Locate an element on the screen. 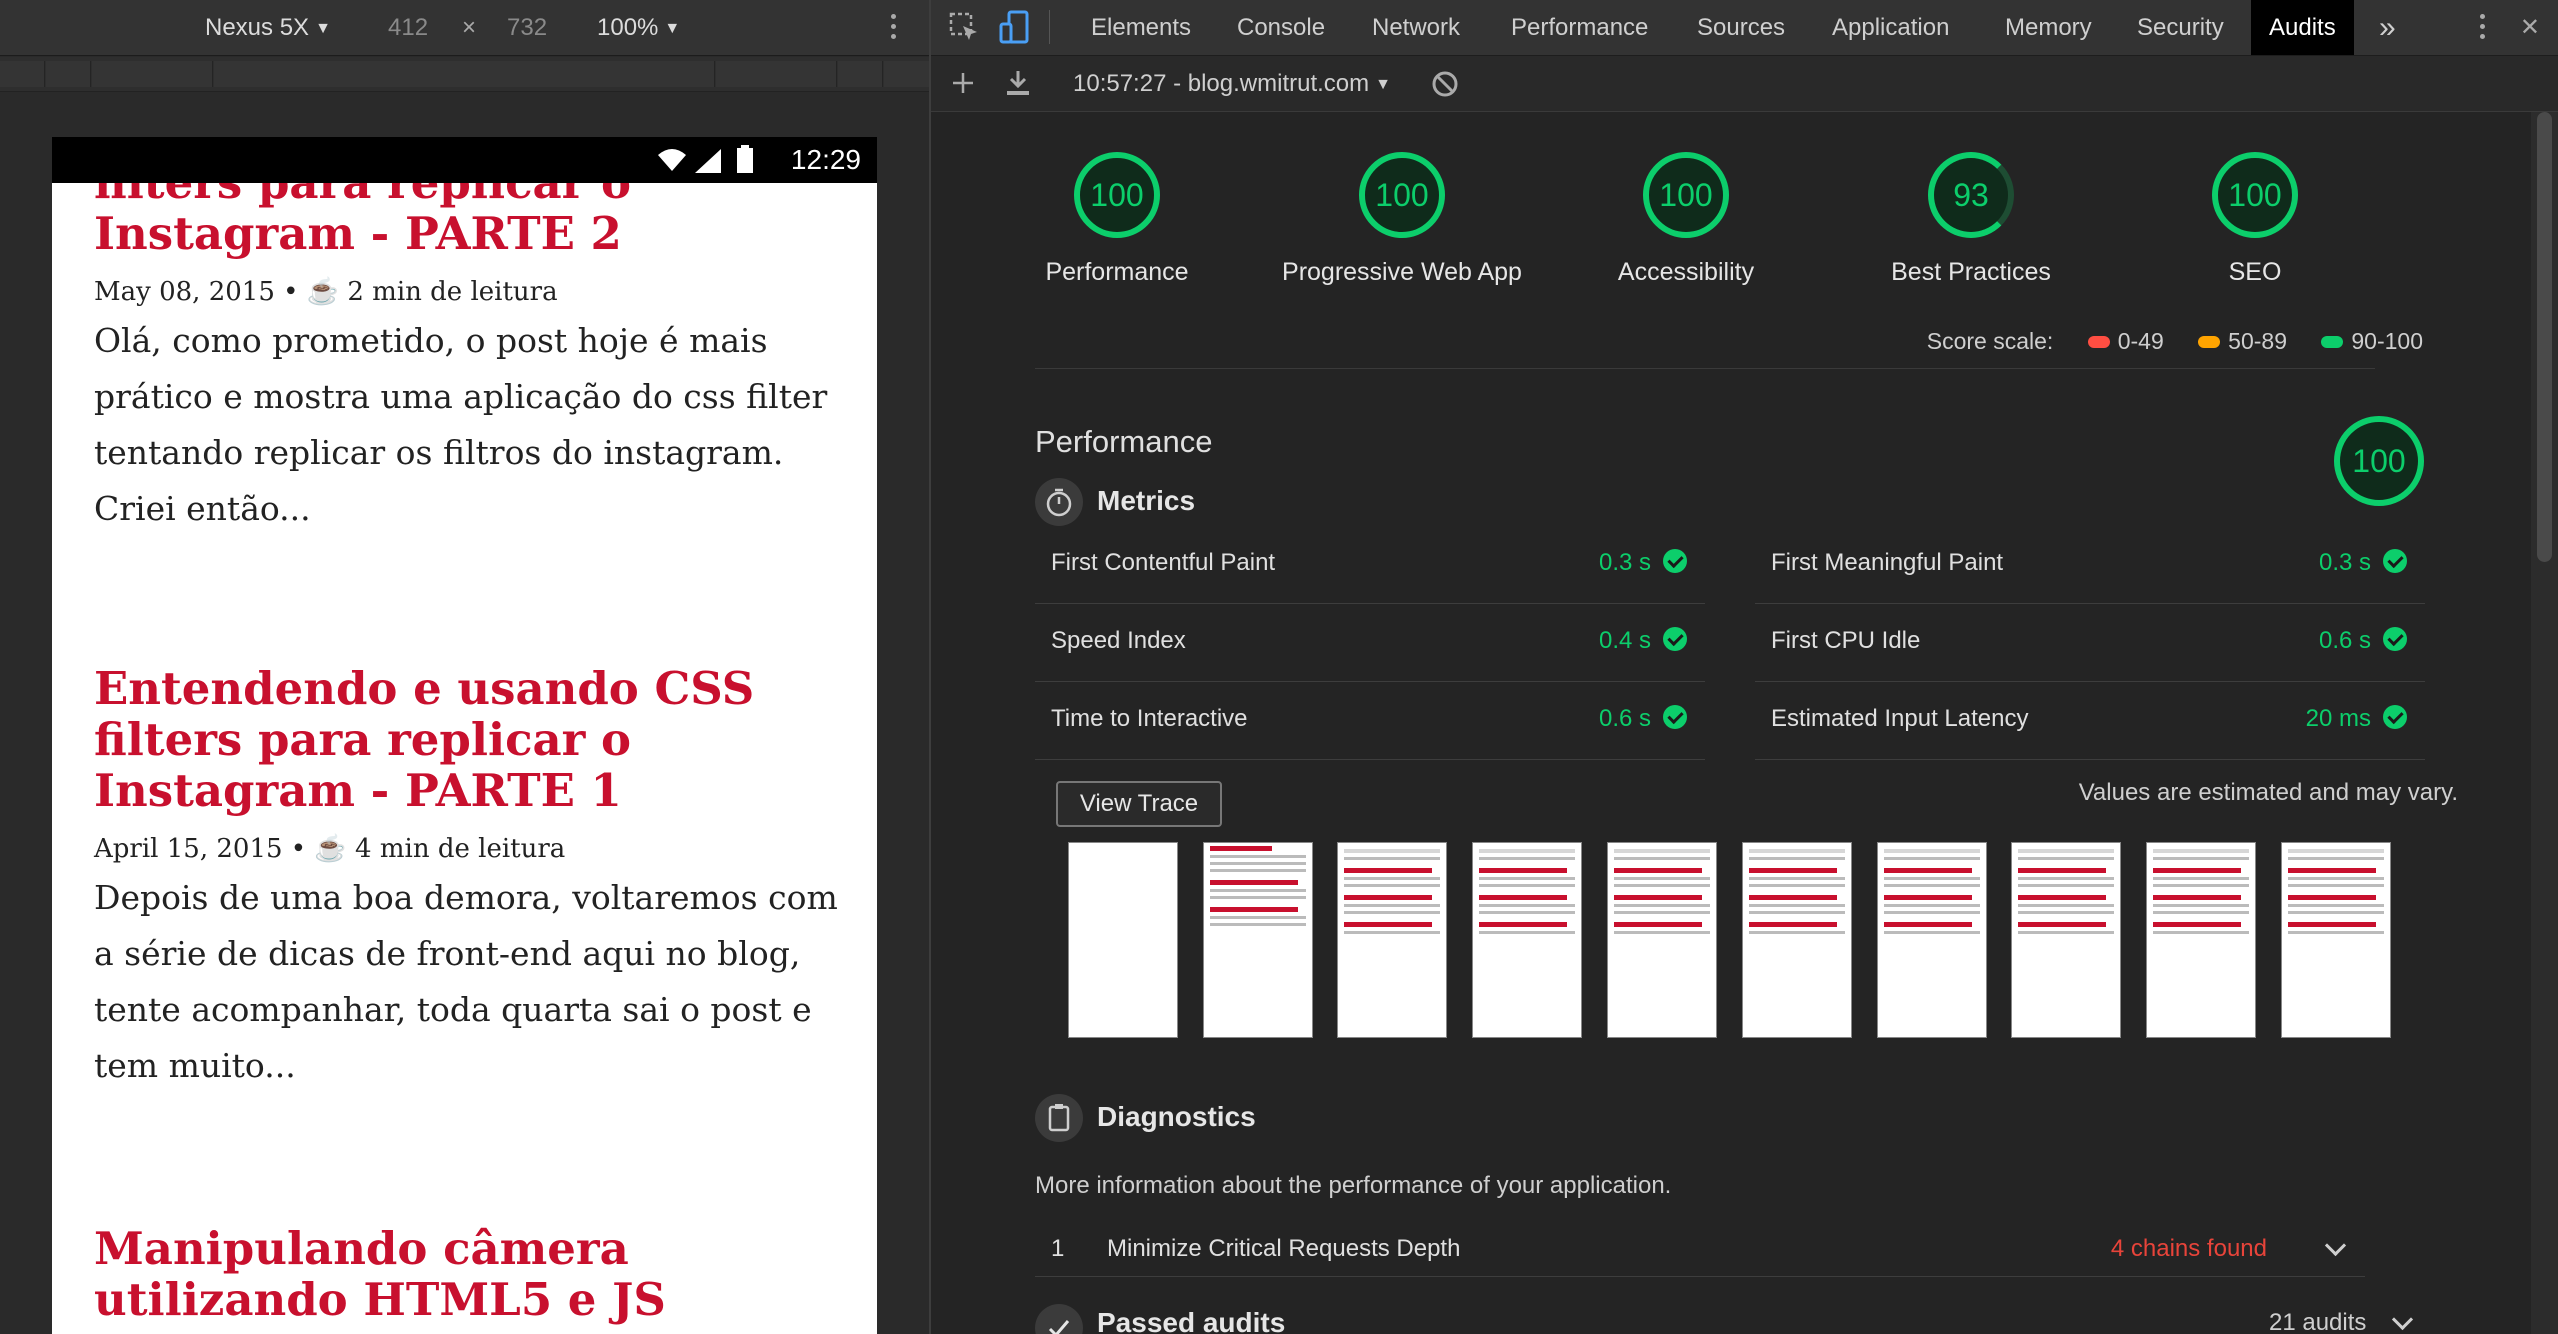  close-icon: ✕ is located at coordinates (2530, 27).